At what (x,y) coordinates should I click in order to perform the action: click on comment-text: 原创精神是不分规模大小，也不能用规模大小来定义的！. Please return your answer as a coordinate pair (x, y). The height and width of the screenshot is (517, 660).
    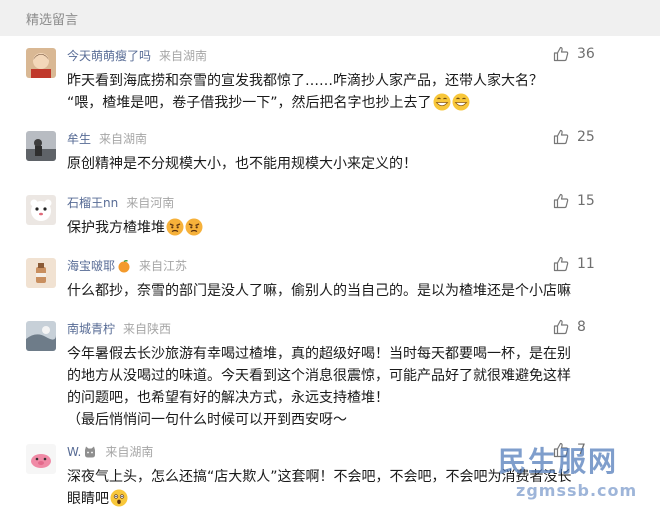
    Looking at the image, I should click on (332, 164).